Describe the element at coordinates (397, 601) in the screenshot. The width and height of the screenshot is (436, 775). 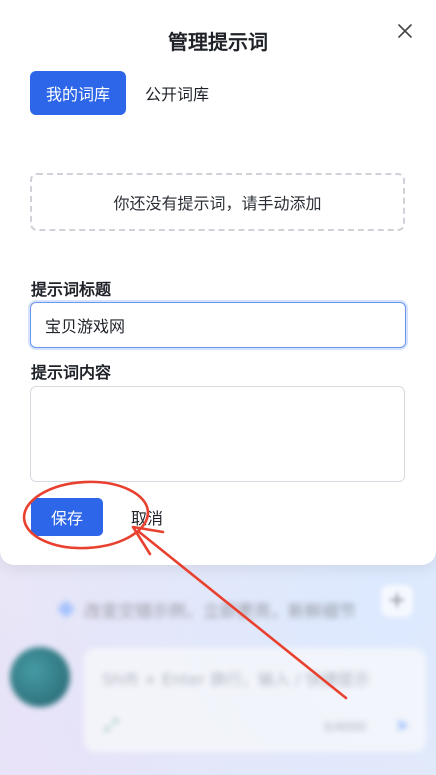
I see `add-plus-button: +` at that location.